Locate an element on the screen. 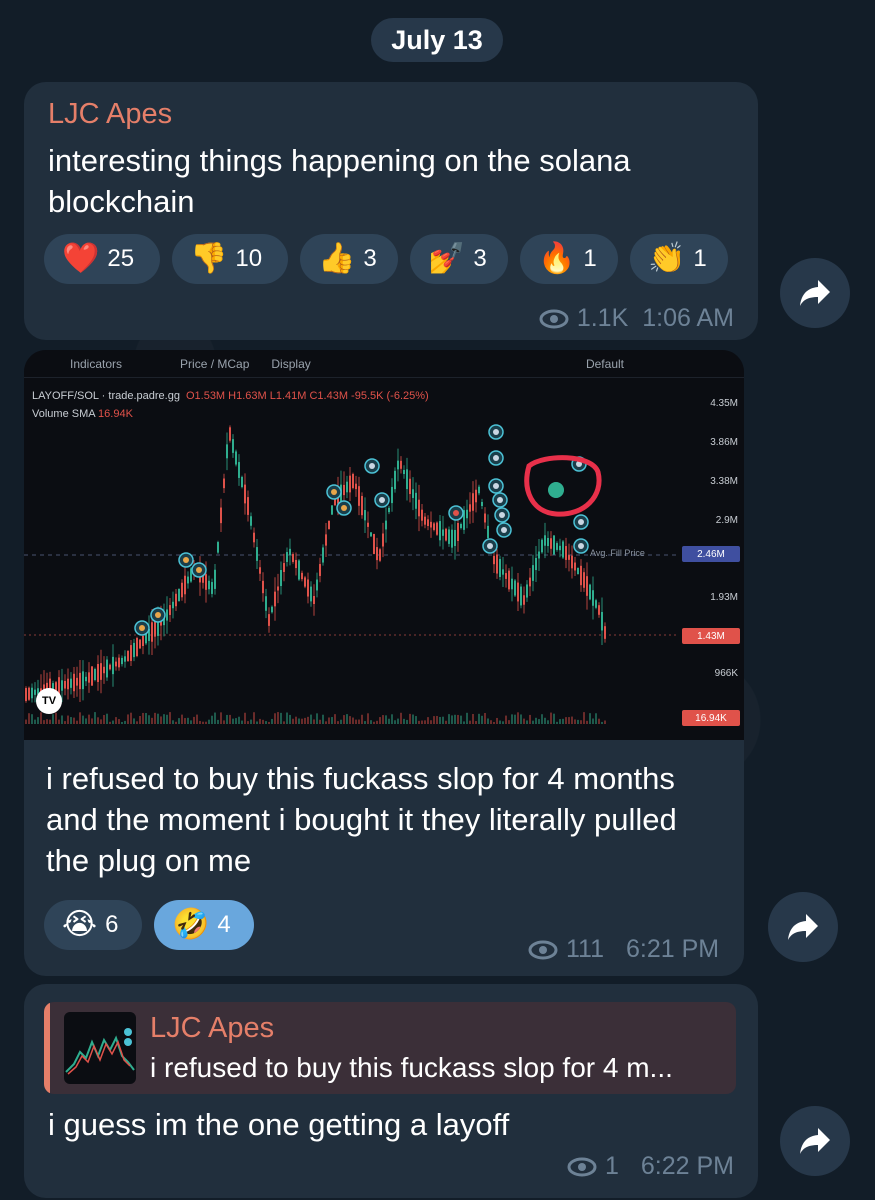 This screenshot has width=875, height=1200. crying-emoji: 😭 is located at coordinates (80, 924).